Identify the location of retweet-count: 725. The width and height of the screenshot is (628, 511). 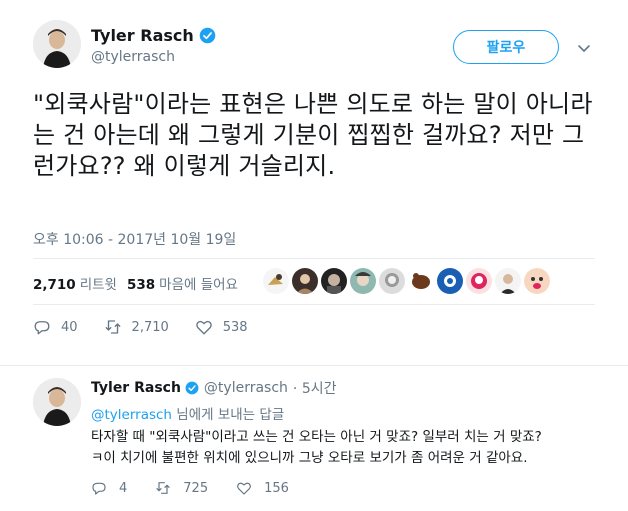
(196, 488).